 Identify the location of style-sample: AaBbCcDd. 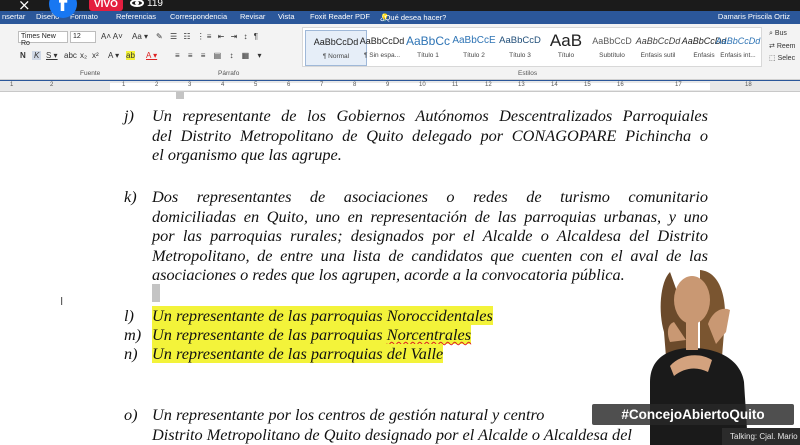
(738, 41).